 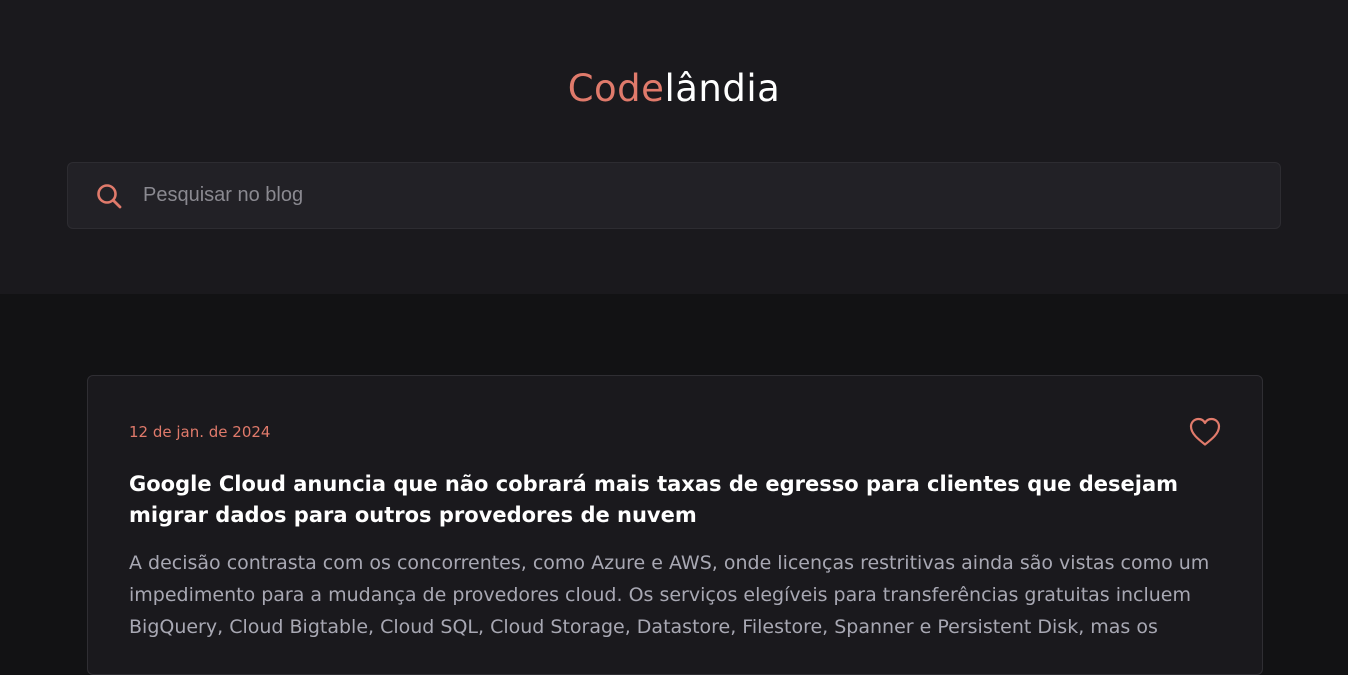 I want to click on logo-accent: Code, so click(x=616, y=88).